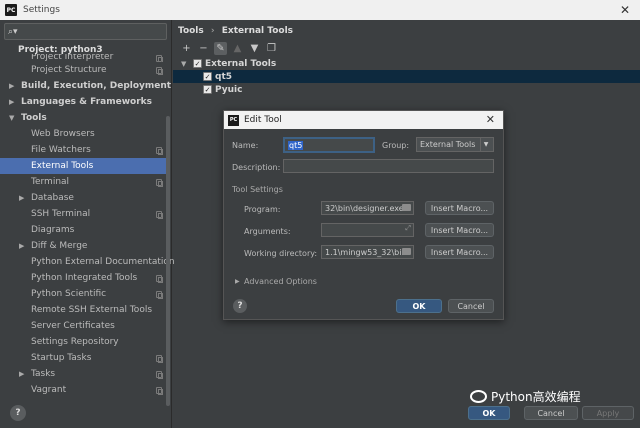 Image resolution: width=640 pixels, height=428 pixels. Describe the element at coordinates (84, 294) in the screenshot. I see `sidebar-item: Python Scientific` at that location.